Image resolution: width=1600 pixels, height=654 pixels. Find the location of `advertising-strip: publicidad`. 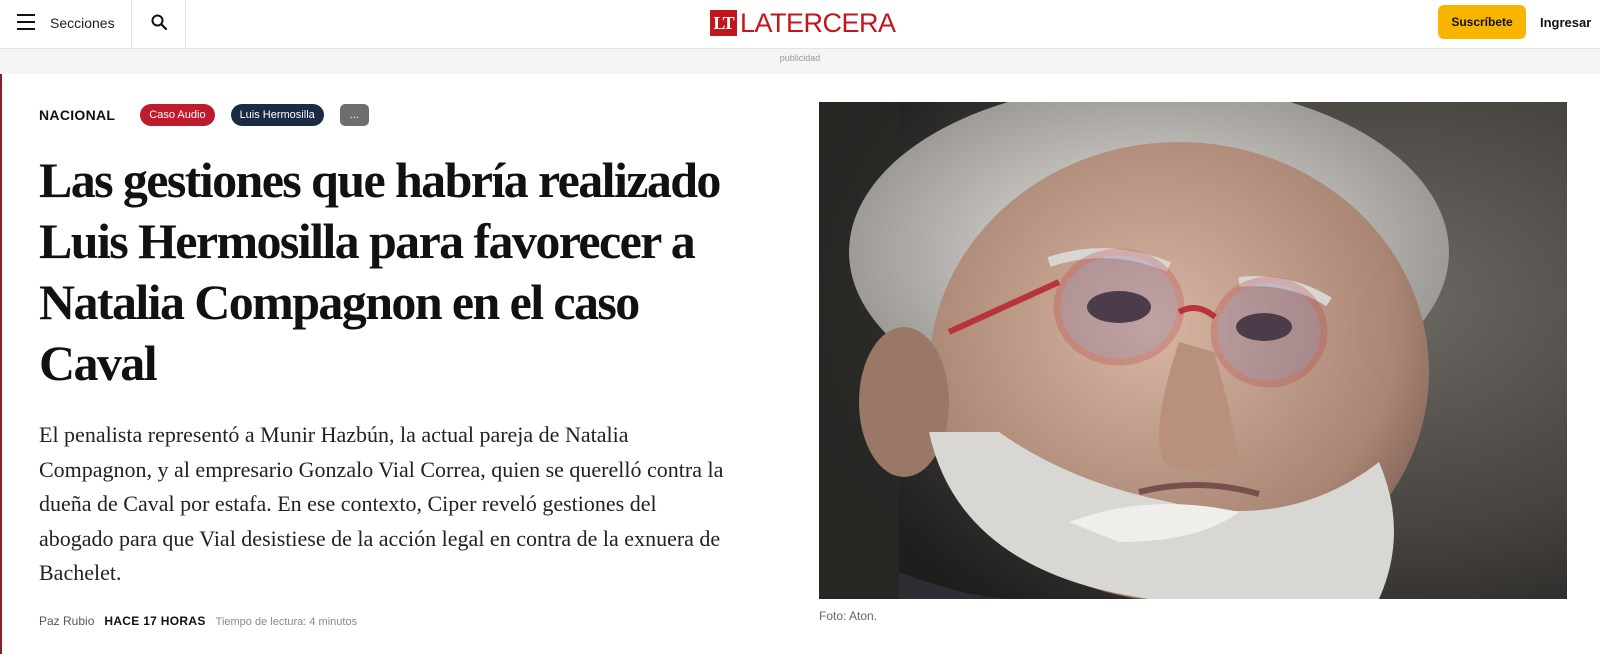

advertising-strip: publicidad is located at coordinates (800, 61).